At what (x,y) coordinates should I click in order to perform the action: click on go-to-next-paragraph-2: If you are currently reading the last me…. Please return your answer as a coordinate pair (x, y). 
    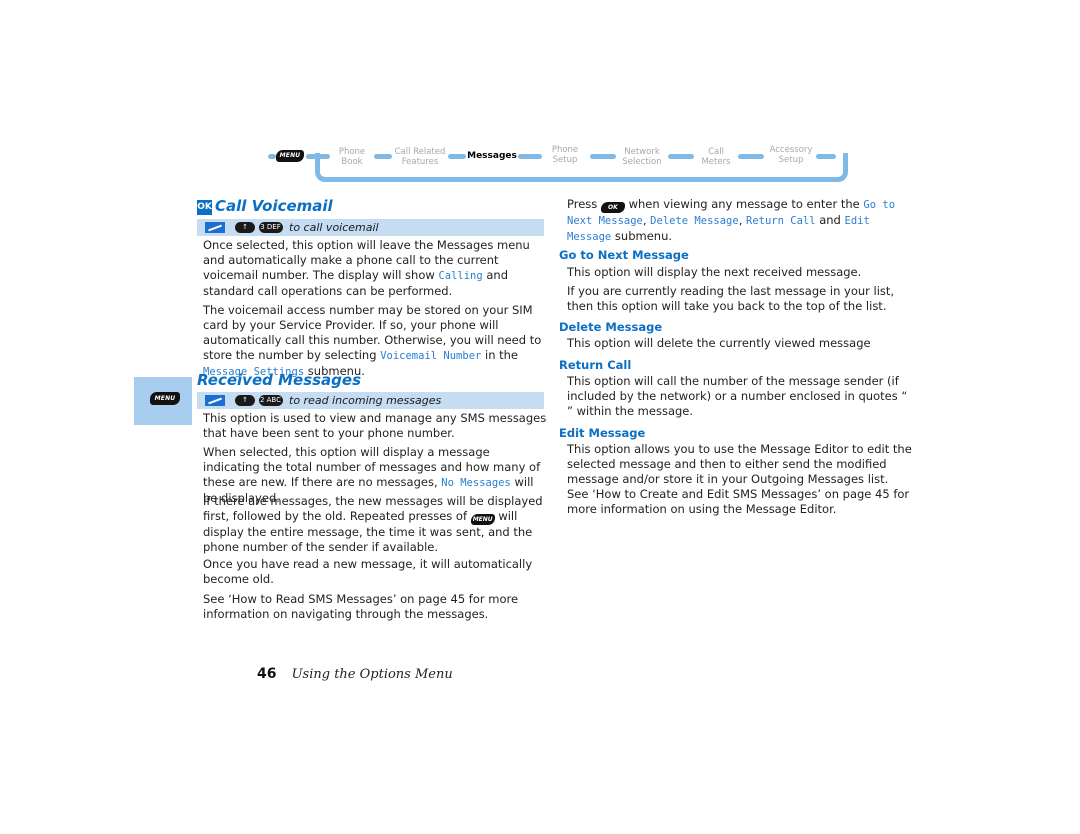
    Looking at the image, I should click on (731, 298).